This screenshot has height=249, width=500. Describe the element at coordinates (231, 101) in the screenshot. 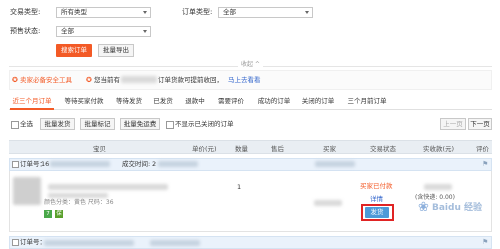

I see `tab-needs-review: 需要评价` at that location.